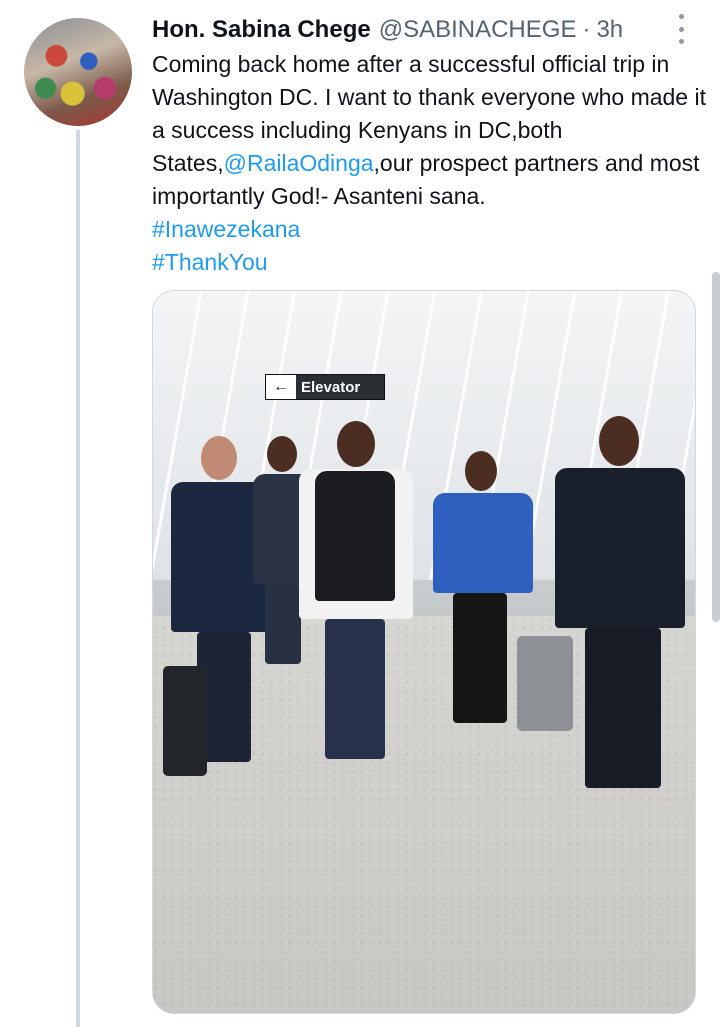 The width and height of the screenshot is (720, 1027). Describe the element at coordinates (716, 447) in the screenshot. I see `scrollbar` at that location.